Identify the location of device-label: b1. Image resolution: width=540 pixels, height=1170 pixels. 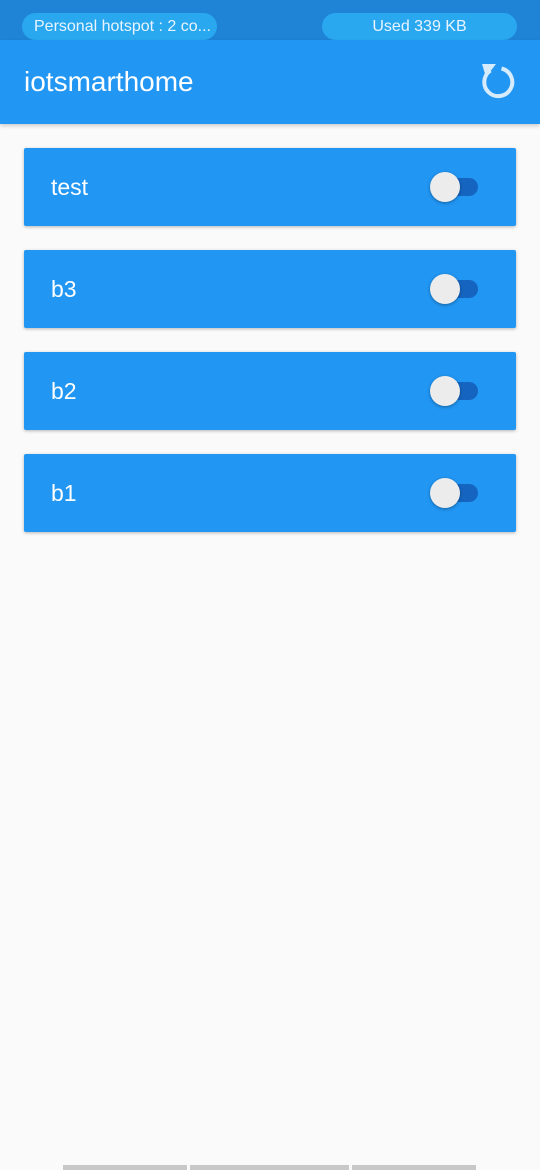
(64, 493).